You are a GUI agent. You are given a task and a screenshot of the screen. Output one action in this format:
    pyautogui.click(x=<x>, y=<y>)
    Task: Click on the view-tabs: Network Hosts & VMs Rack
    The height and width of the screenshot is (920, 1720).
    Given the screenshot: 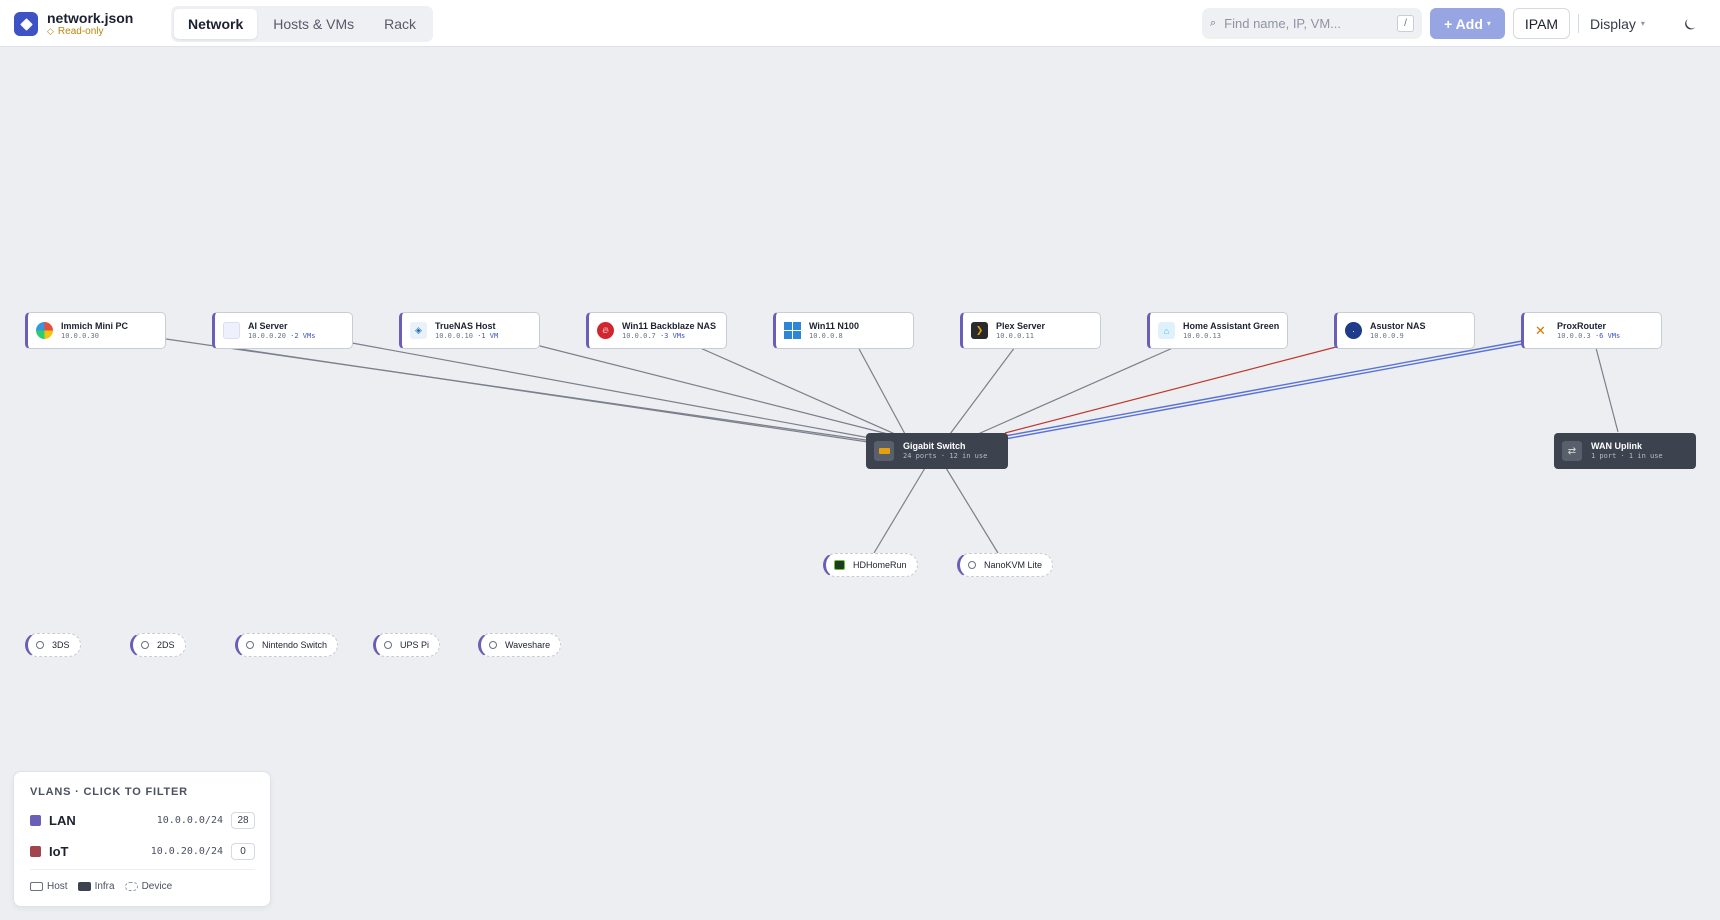 What is the action you would take?
    pyautogui.click(x=302, y=24)
    